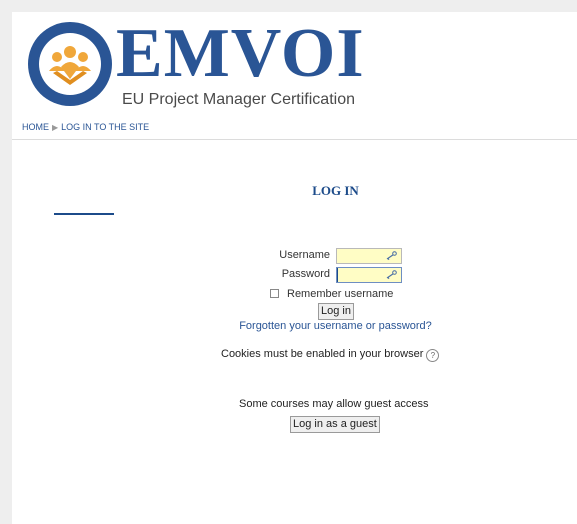 The image size is (577, 524). What do you see at coordinates (274, 293) in the screenshot?
I see `remember-username-checkbox` at bounding box center [274, 293].